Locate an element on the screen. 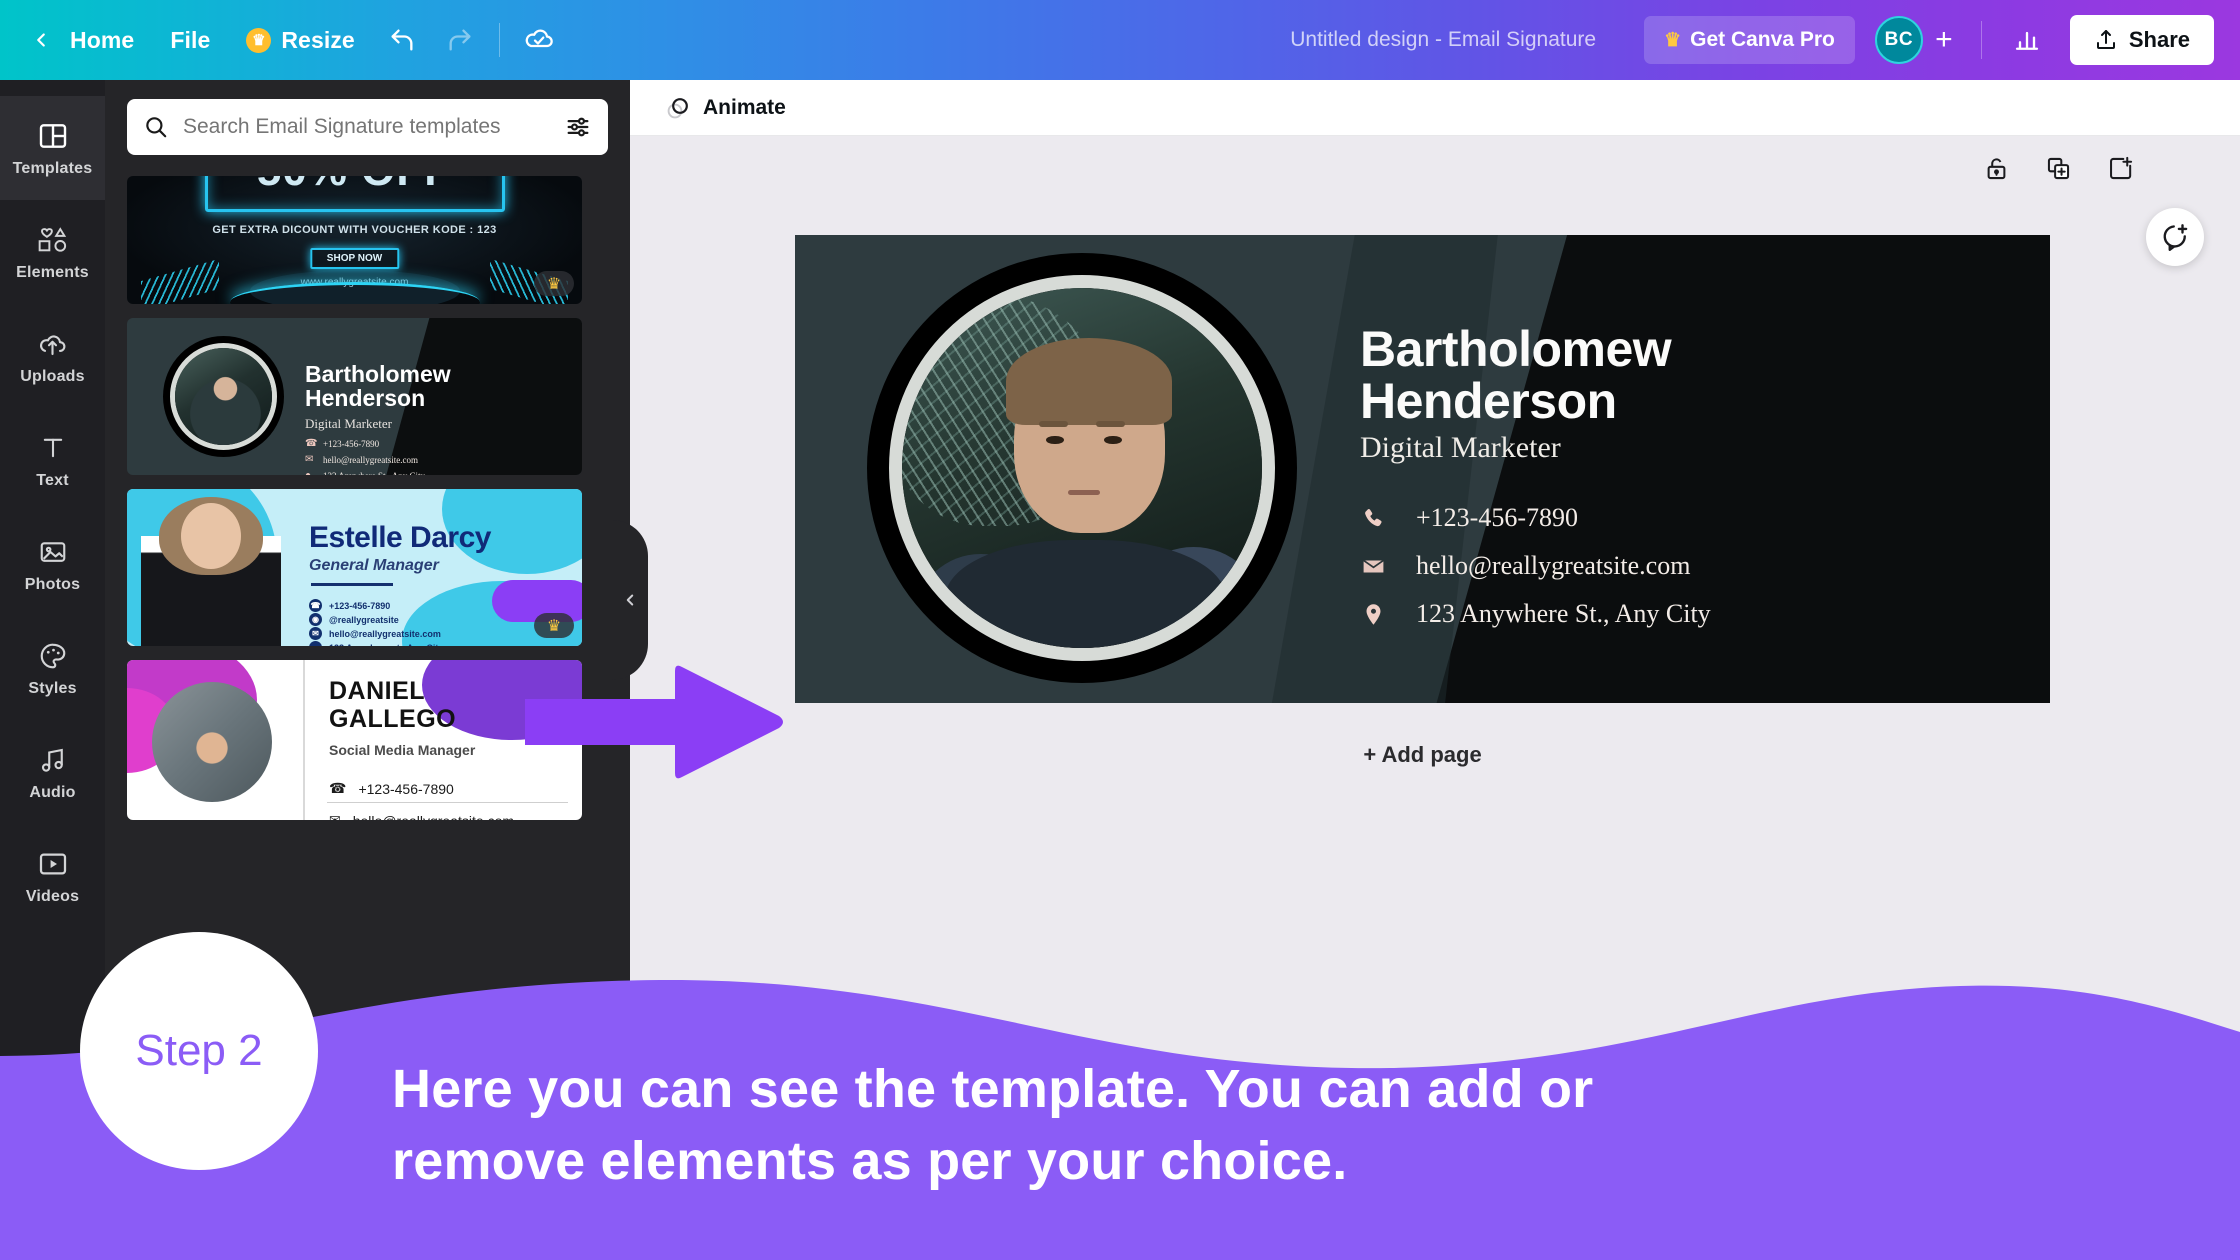 This screenshot has height=1260, width=2240. design-avatar-ring is located at coordinates (1082, 468).